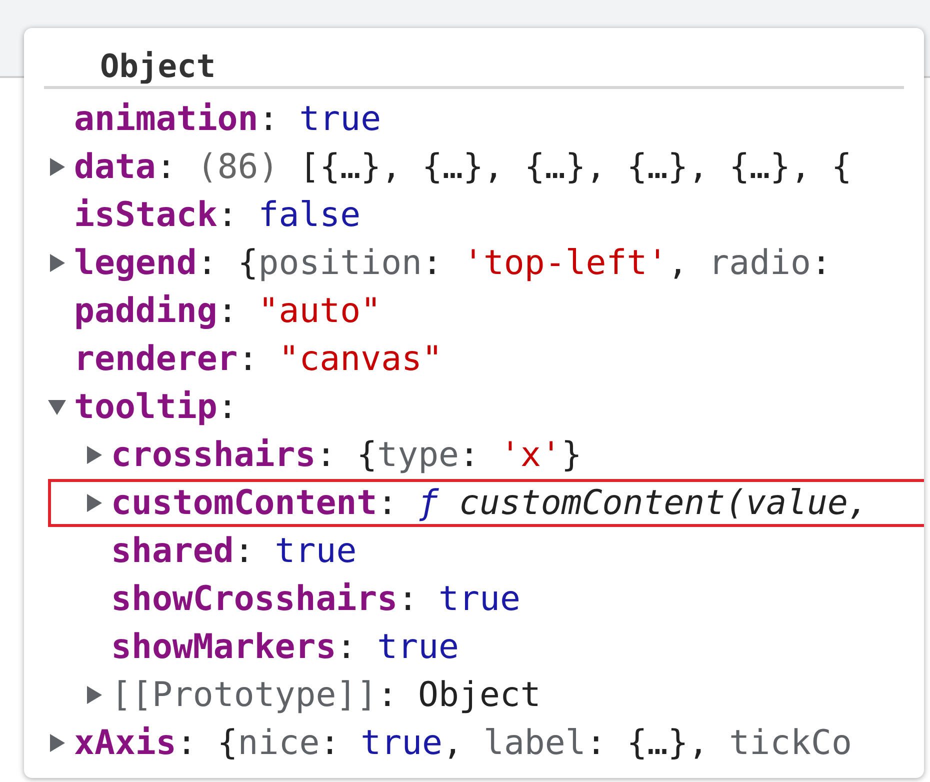 The width and height of the screenshot is (930, 782). Describe the element at coordinates (244, 695) in the screenshot. I see `property-key: [[Prototype]]` at that location.